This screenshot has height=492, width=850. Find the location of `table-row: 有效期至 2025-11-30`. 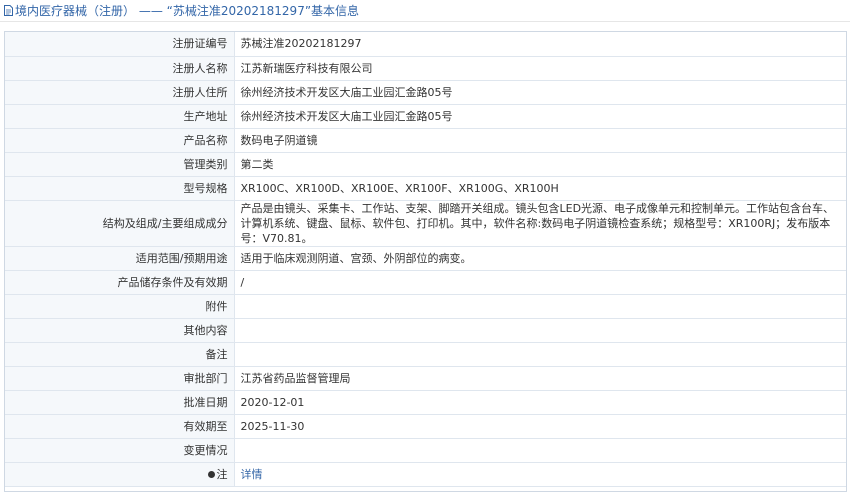

table-row: 有效期至 2025-11-30 is located at coordinates (425, 426).